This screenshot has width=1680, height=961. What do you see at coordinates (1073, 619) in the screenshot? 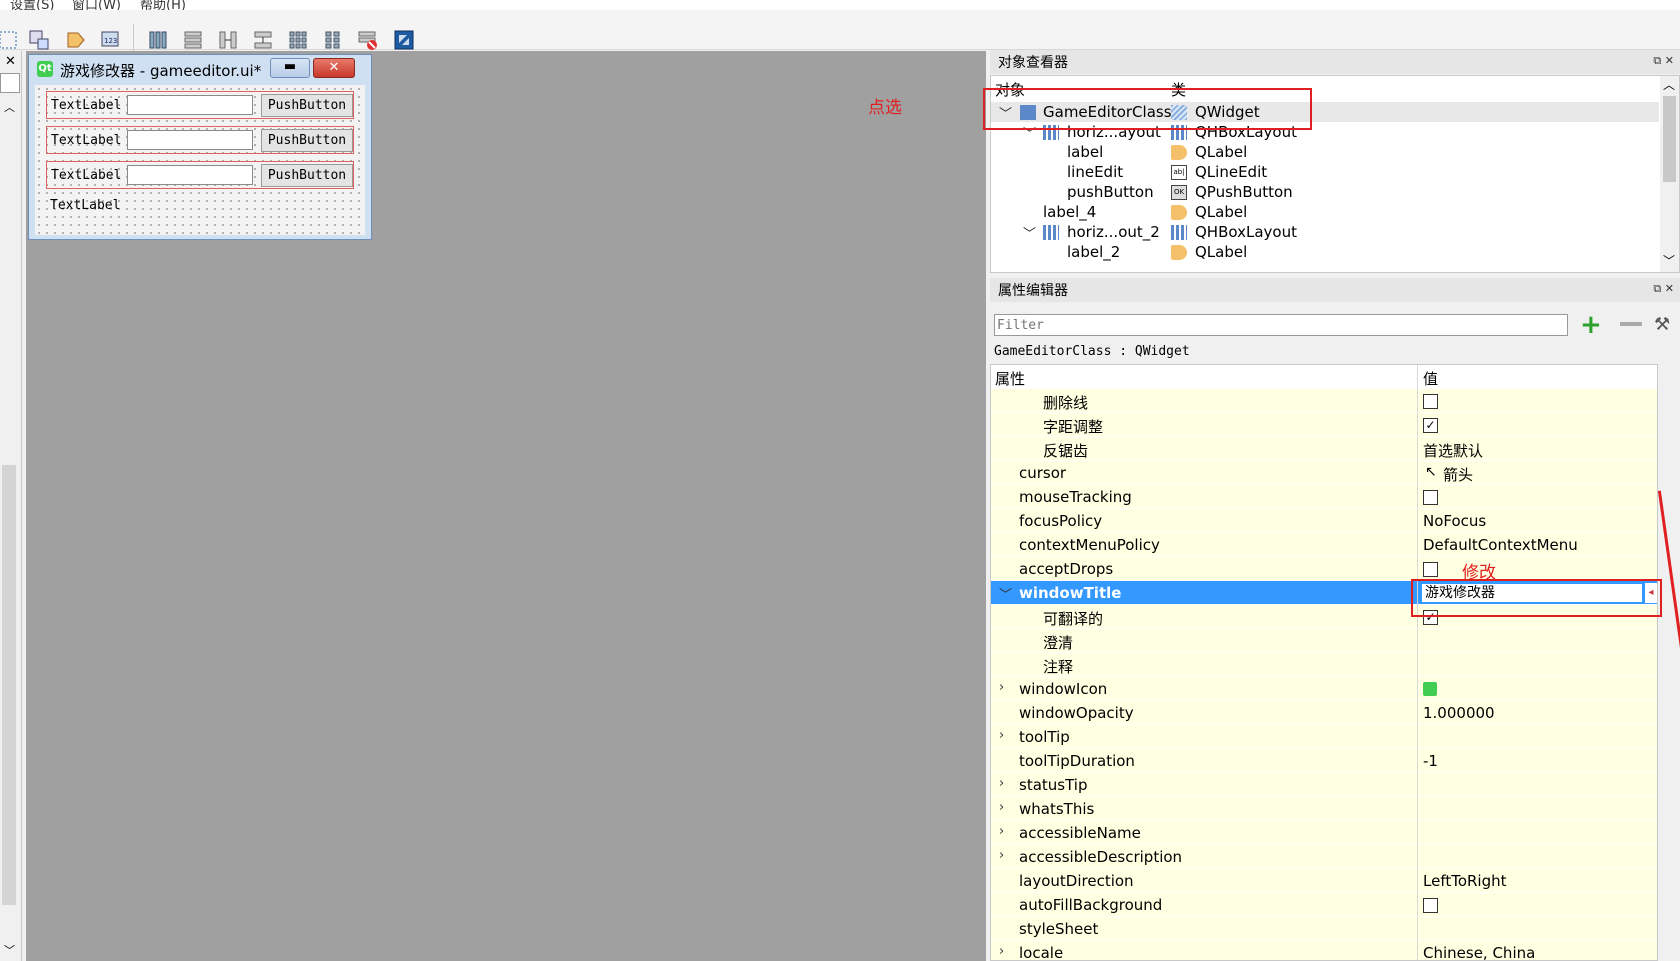
I see `property-name: 可翻译的` at bounding box center [1073, 619].